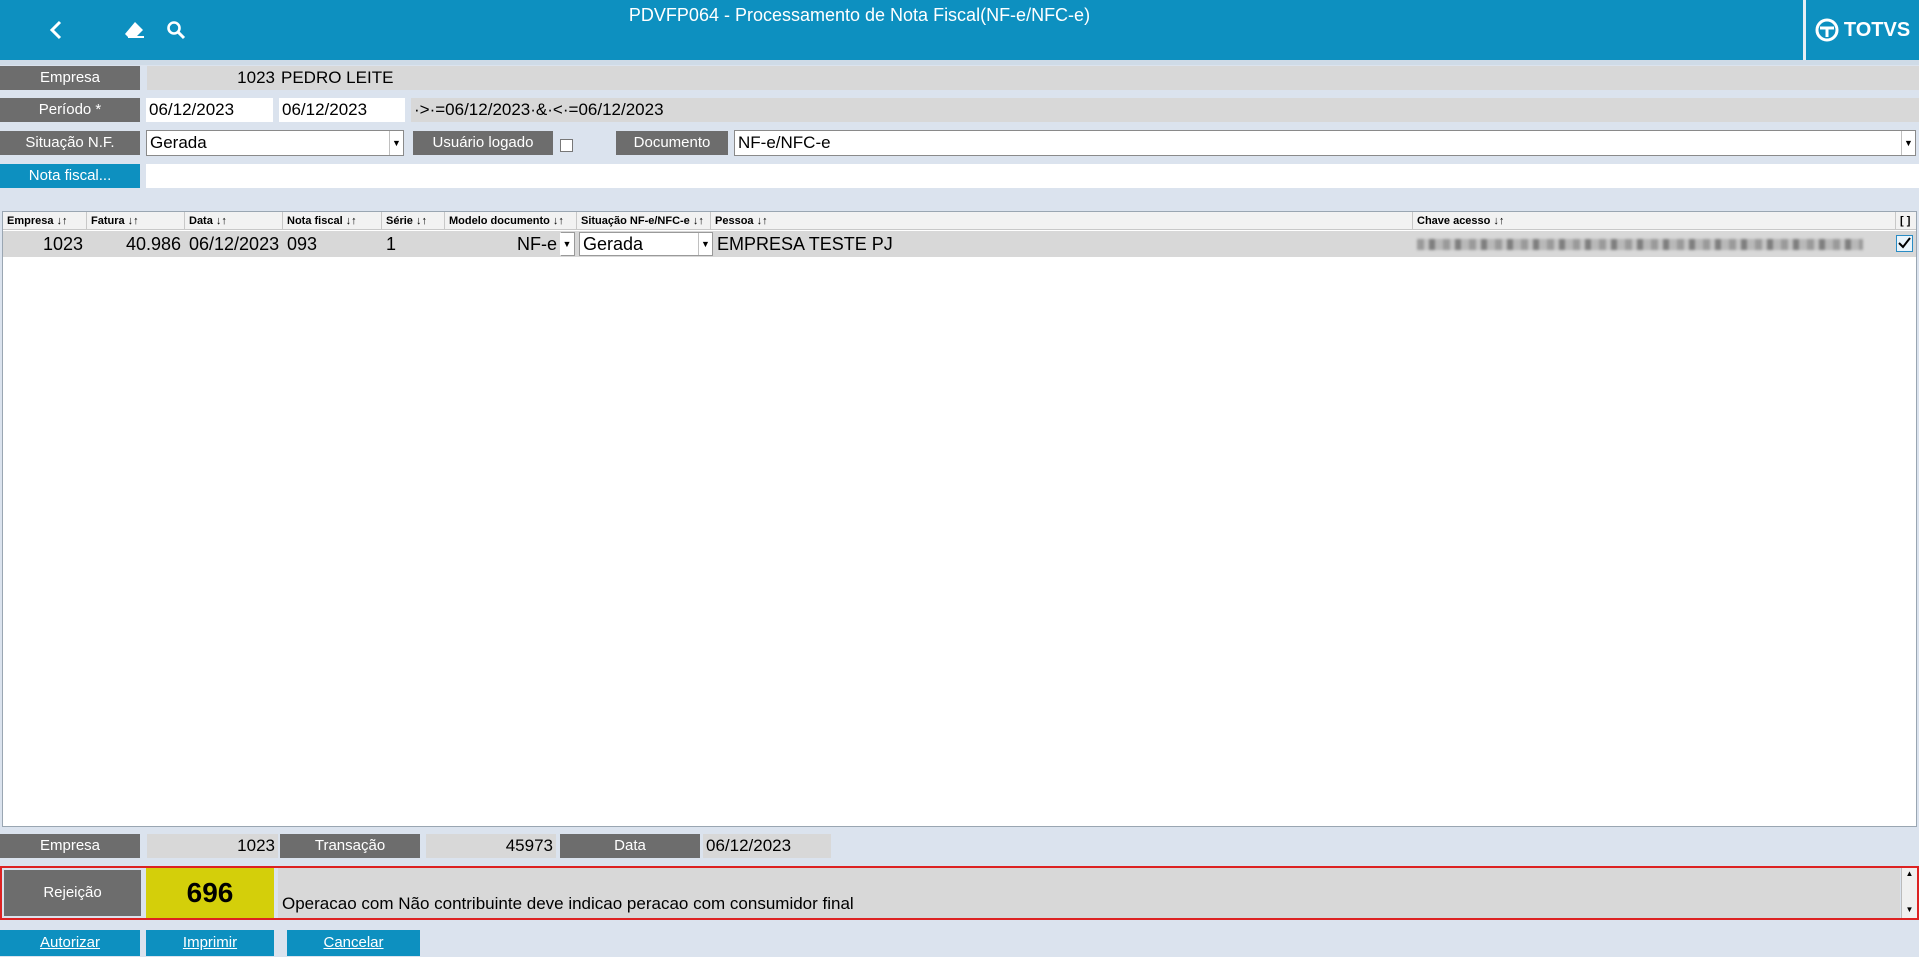 The image size is (1919, 957). Describe the element at coordinates (1325, 143) in the screenshot. I see `documento-select: NF-e/NFC-e ▼` at that location.